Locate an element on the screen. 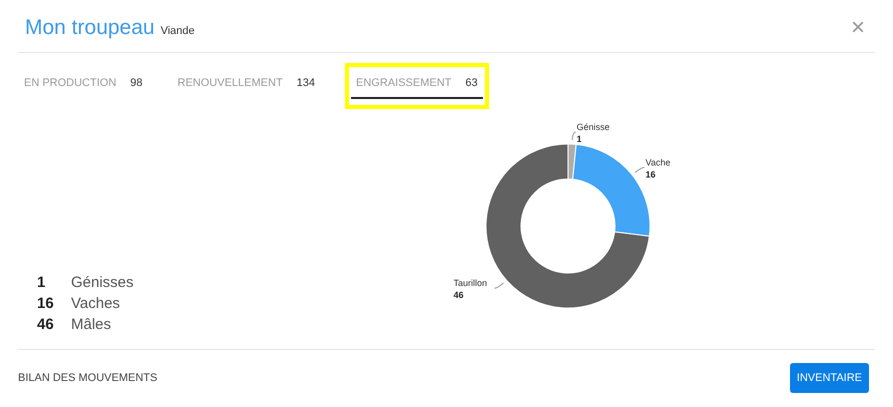  slice-label: Vache is located at coordinates (658, 162).